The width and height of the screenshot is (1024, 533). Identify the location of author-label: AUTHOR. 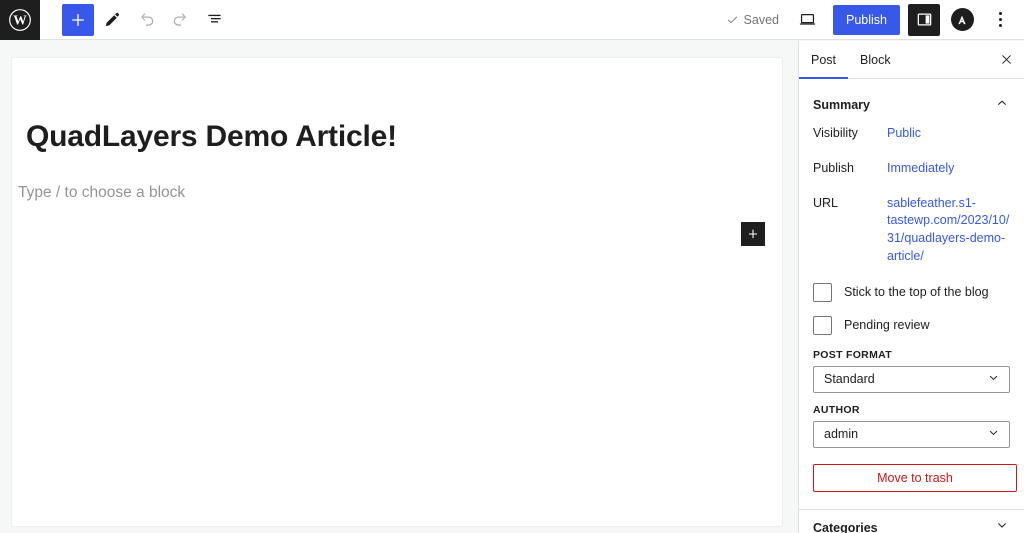
(836, 409).